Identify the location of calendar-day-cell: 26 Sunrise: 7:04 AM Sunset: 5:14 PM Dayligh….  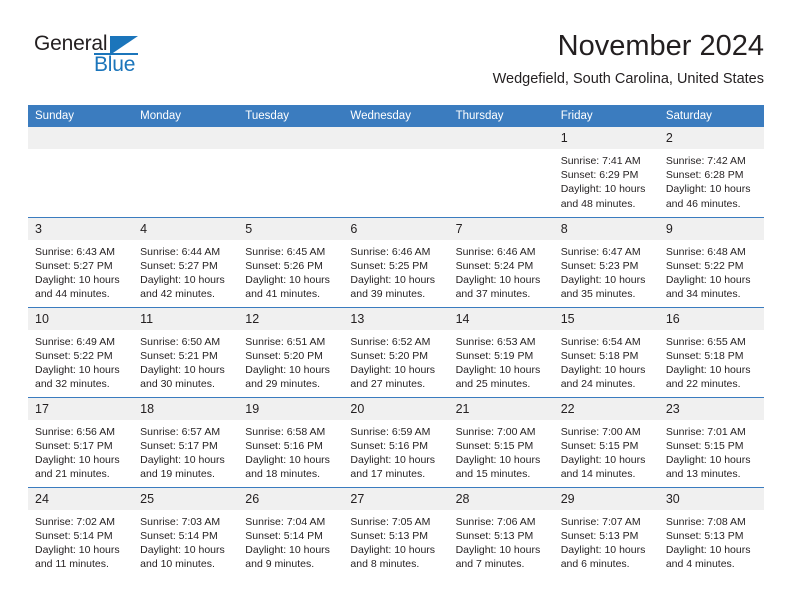
(291, 531).